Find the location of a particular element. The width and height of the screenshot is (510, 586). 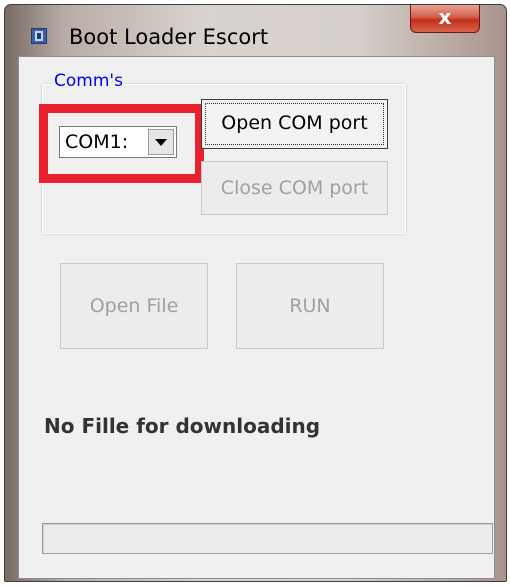

open-file-label: Open File is located at coordinates (134, 306).